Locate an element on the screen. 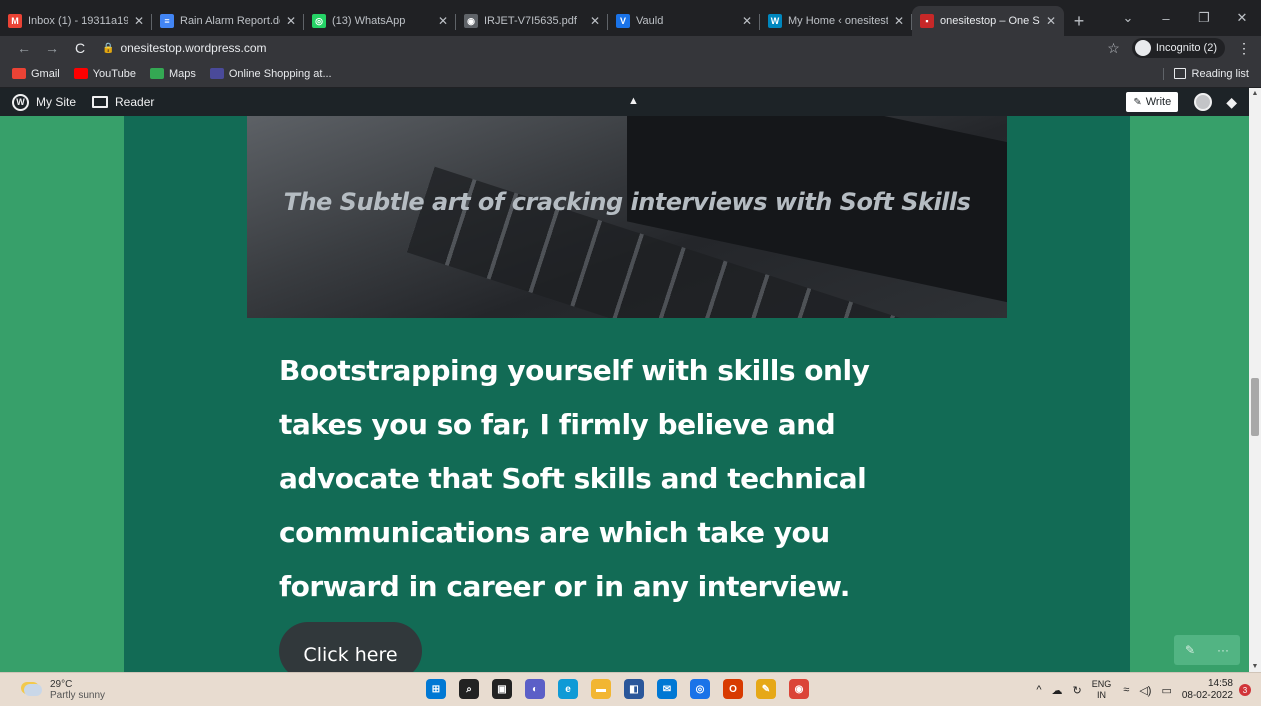  address-bar: 🔒 onesitestop.wordpress.com is located at coordinates (600, 48).